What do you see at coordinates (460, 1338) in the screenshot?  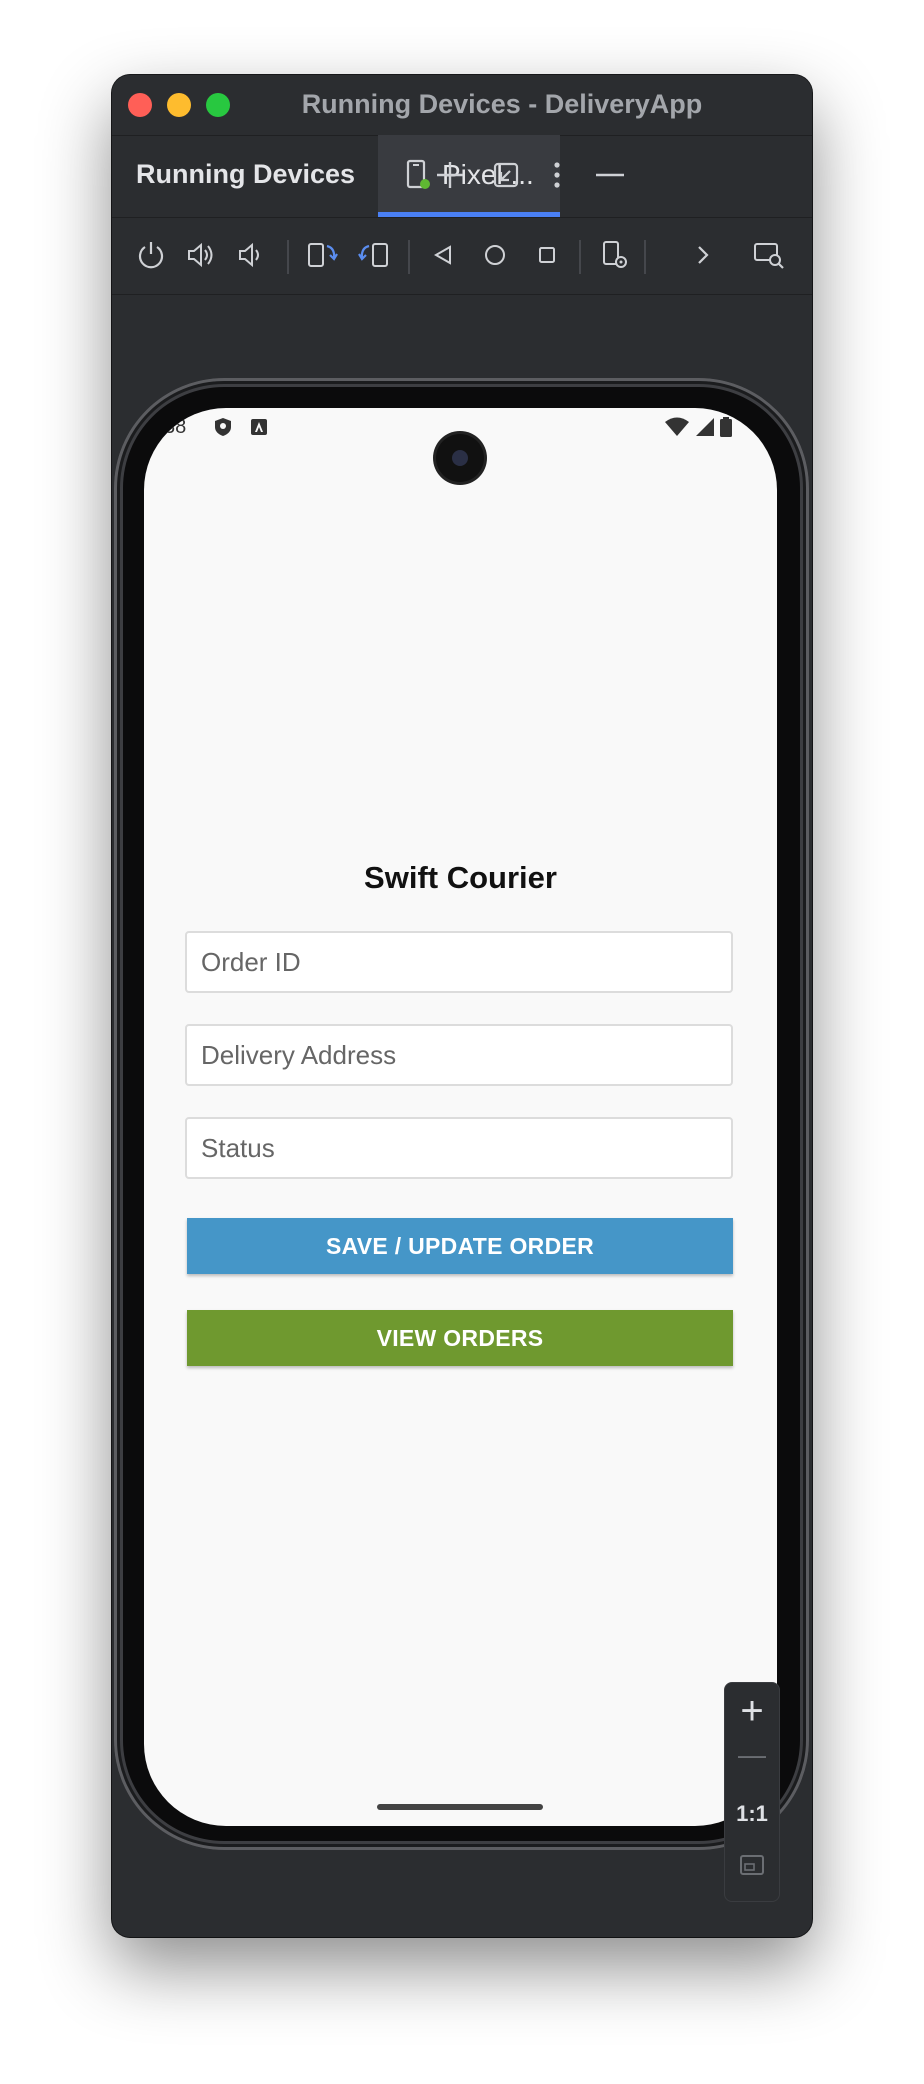 I see `view-orders-button: VIEW ORDERS` at bounding box center [460, 1338].